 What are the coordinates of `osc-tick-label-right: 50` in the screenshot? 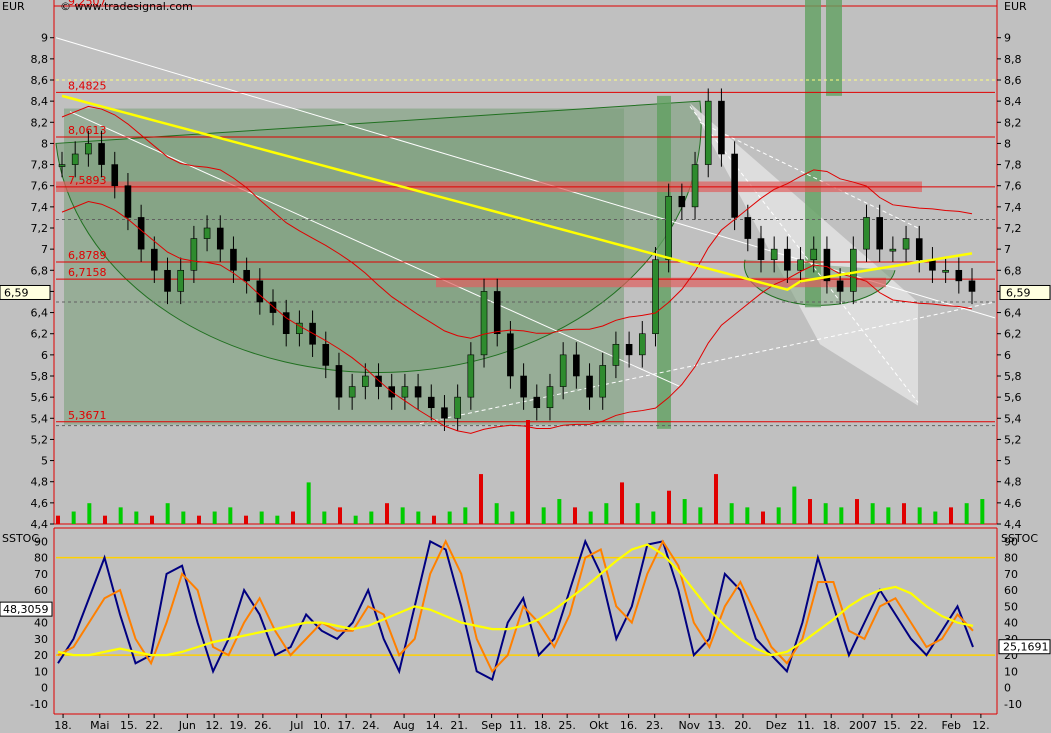 It's located at (1011, 606).